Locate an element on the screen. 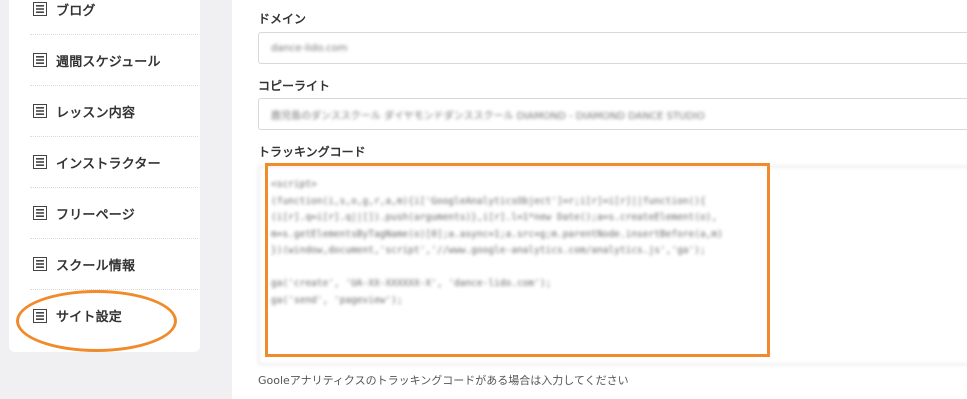 This screenshot has width=967, height=399. sidebar-item-blog: ブログ is located at coordinates (114, 17).